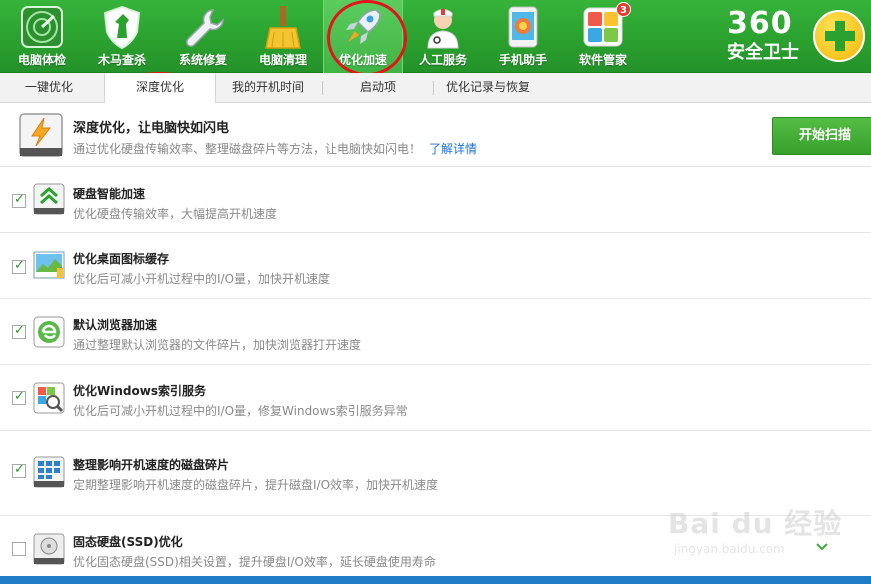 The height and width of the screenshot is (584, 871). Describe the element at coordinates (602, 60) in the screenshot. I see `toolbar-label: 软件管家` at that location.